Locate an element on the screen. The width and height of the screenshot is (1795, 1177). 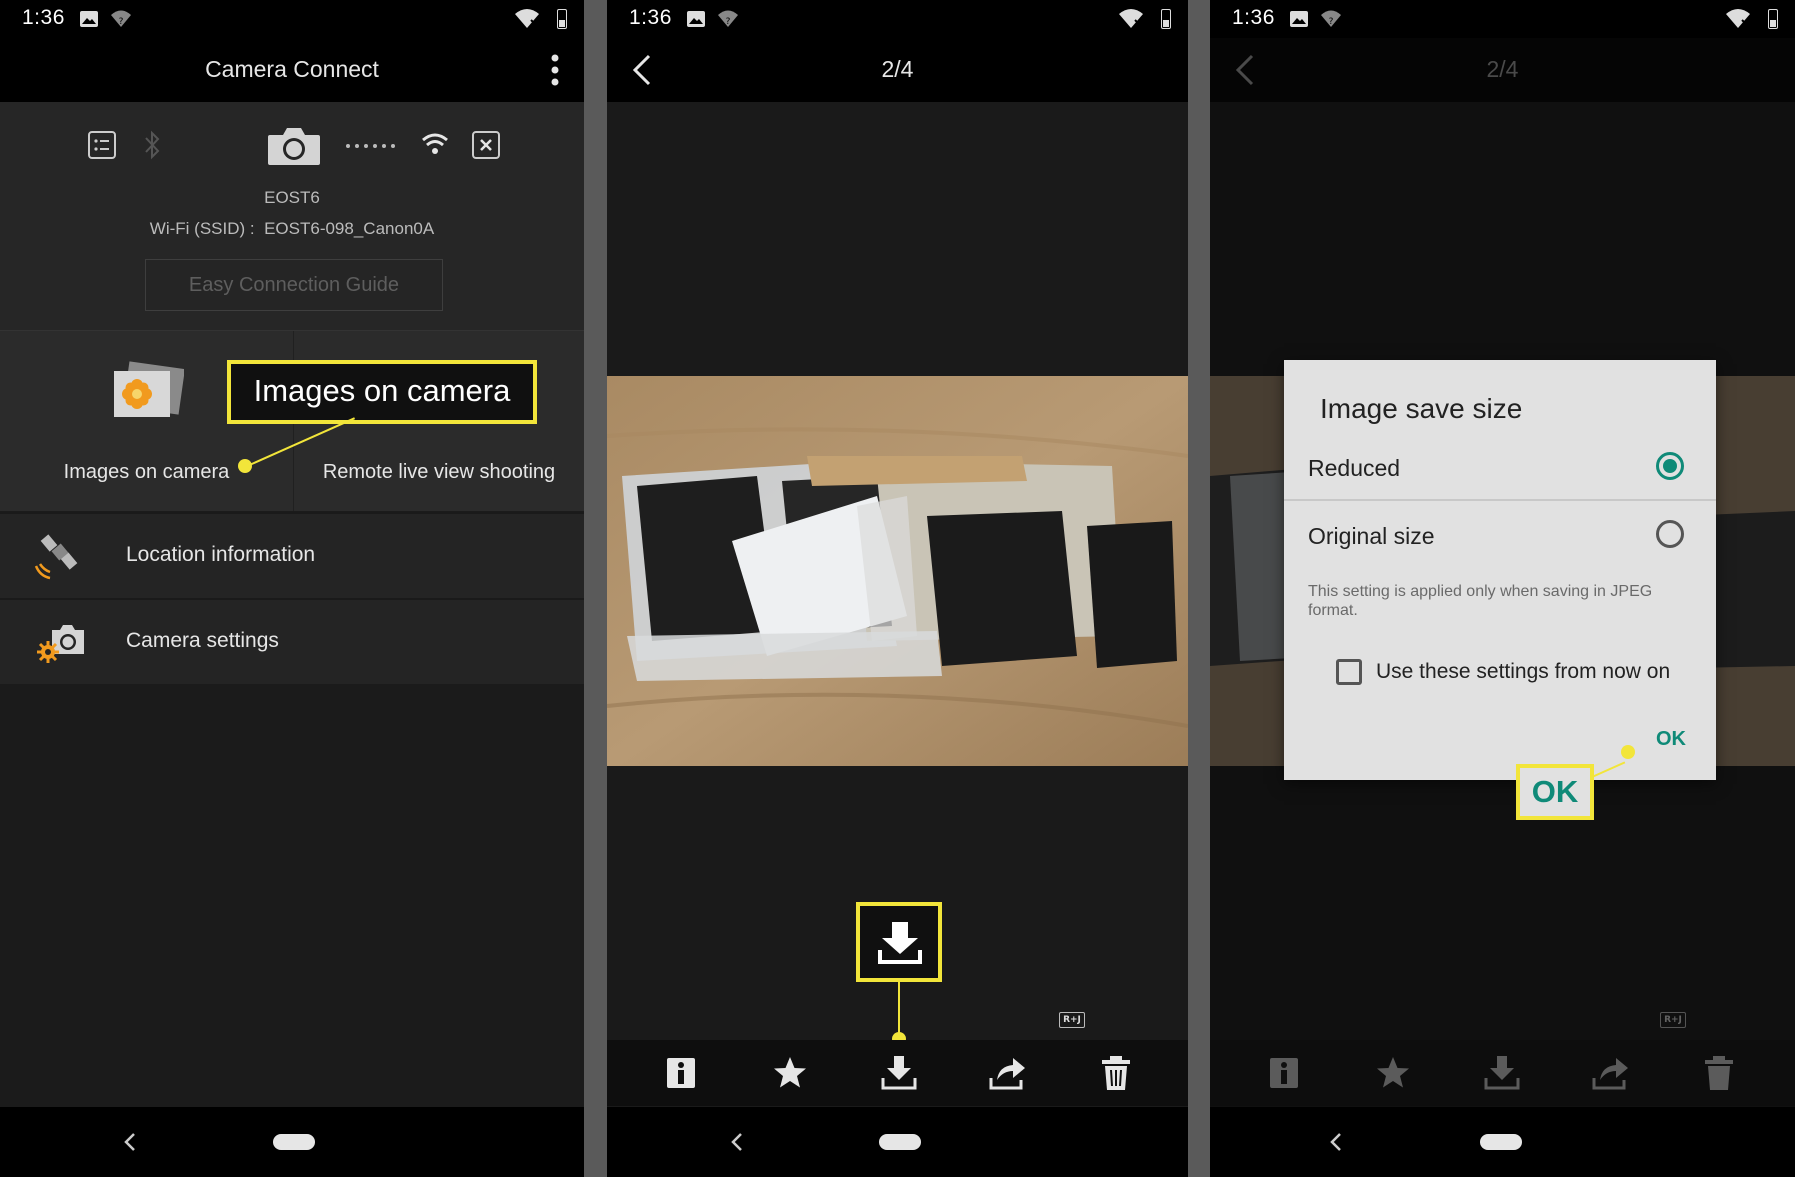
bluetooth-icon is located at coordinates (152, 145).